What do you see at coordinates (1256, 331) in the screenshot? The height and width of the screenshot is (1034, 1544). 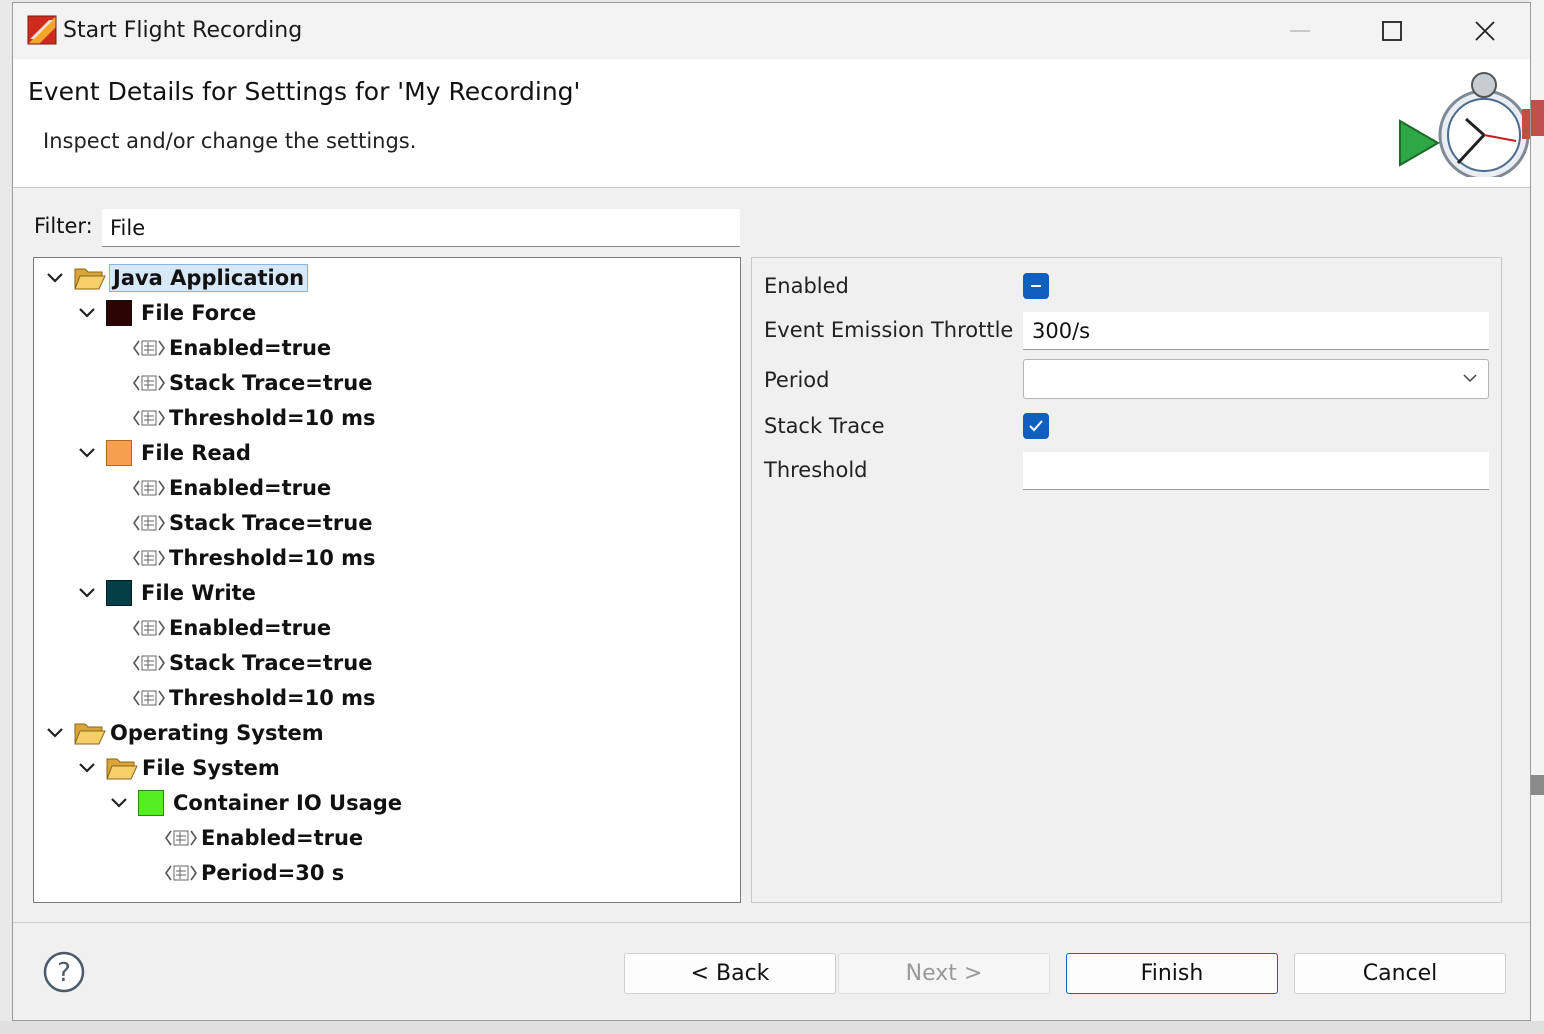 I see `event-emission-throttle-input` at bounding box center [1256, 331].